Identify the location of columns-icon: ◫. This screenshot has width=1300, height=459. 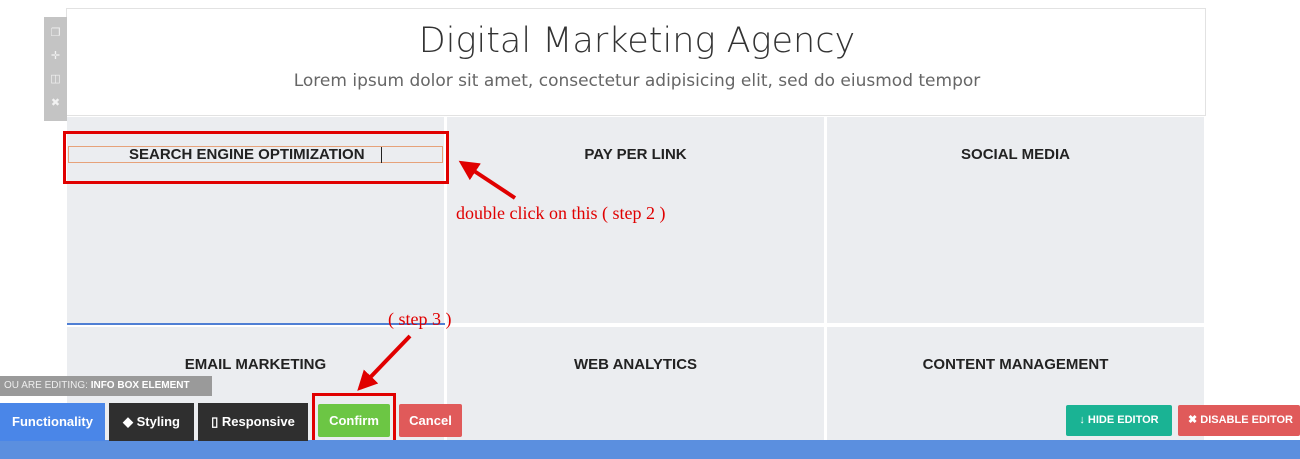
(55, 79).